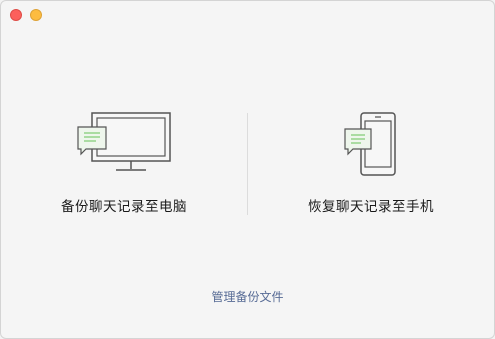  Describe the element at coordinates (124, 146) in the screenshot. I see `monitor-chat-icon` at that location.